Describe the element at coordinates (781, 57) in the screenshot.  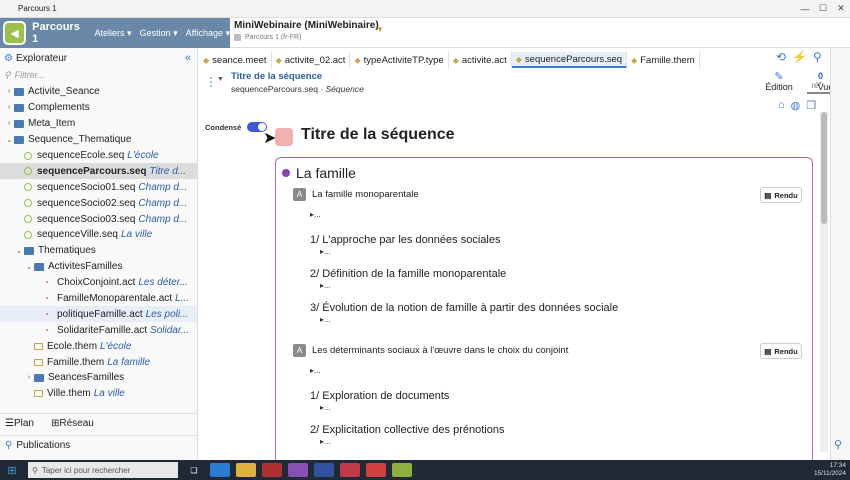
I see `history-icon: ⟲` at that location.